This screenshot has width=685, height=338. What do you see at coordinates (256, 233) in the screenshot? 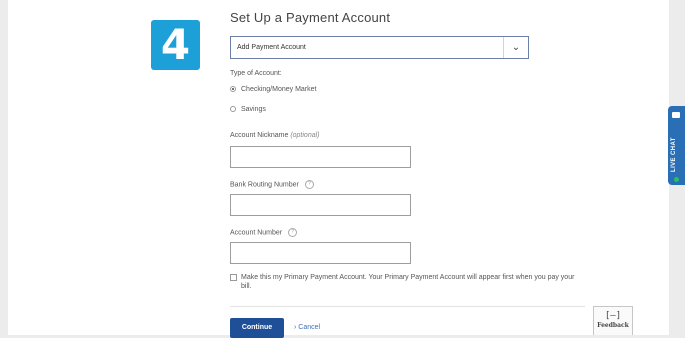
I see `account-number-label-text: Account Number` at bounding box center [256, 233].